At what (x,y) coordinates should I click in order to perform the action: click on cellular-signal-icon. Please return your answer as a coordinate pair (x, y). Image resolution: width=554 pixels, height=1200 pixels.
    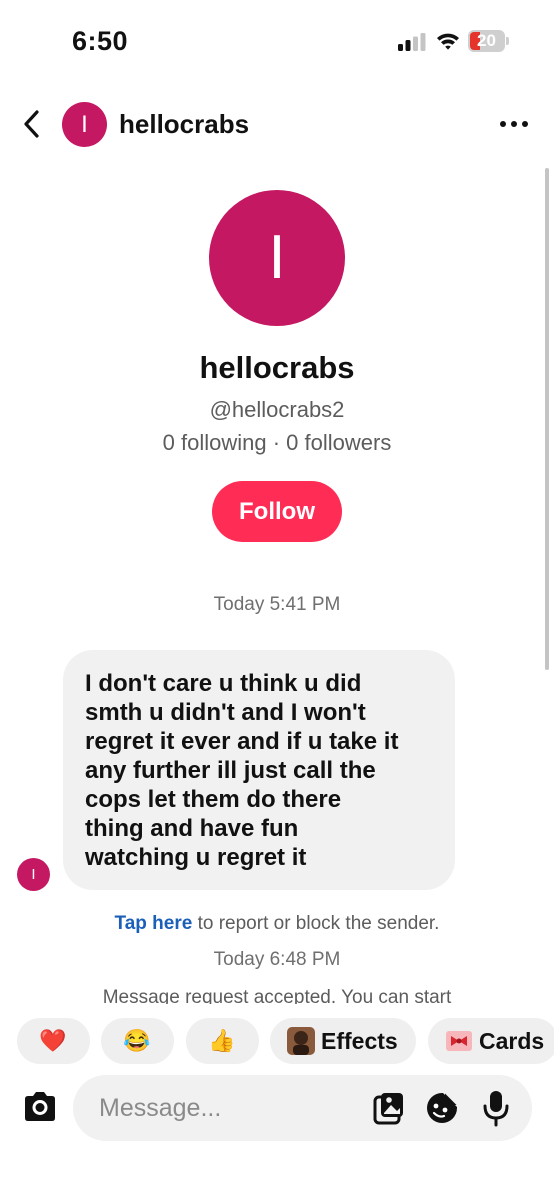
    Looking at the image, I should click on (412, 42).